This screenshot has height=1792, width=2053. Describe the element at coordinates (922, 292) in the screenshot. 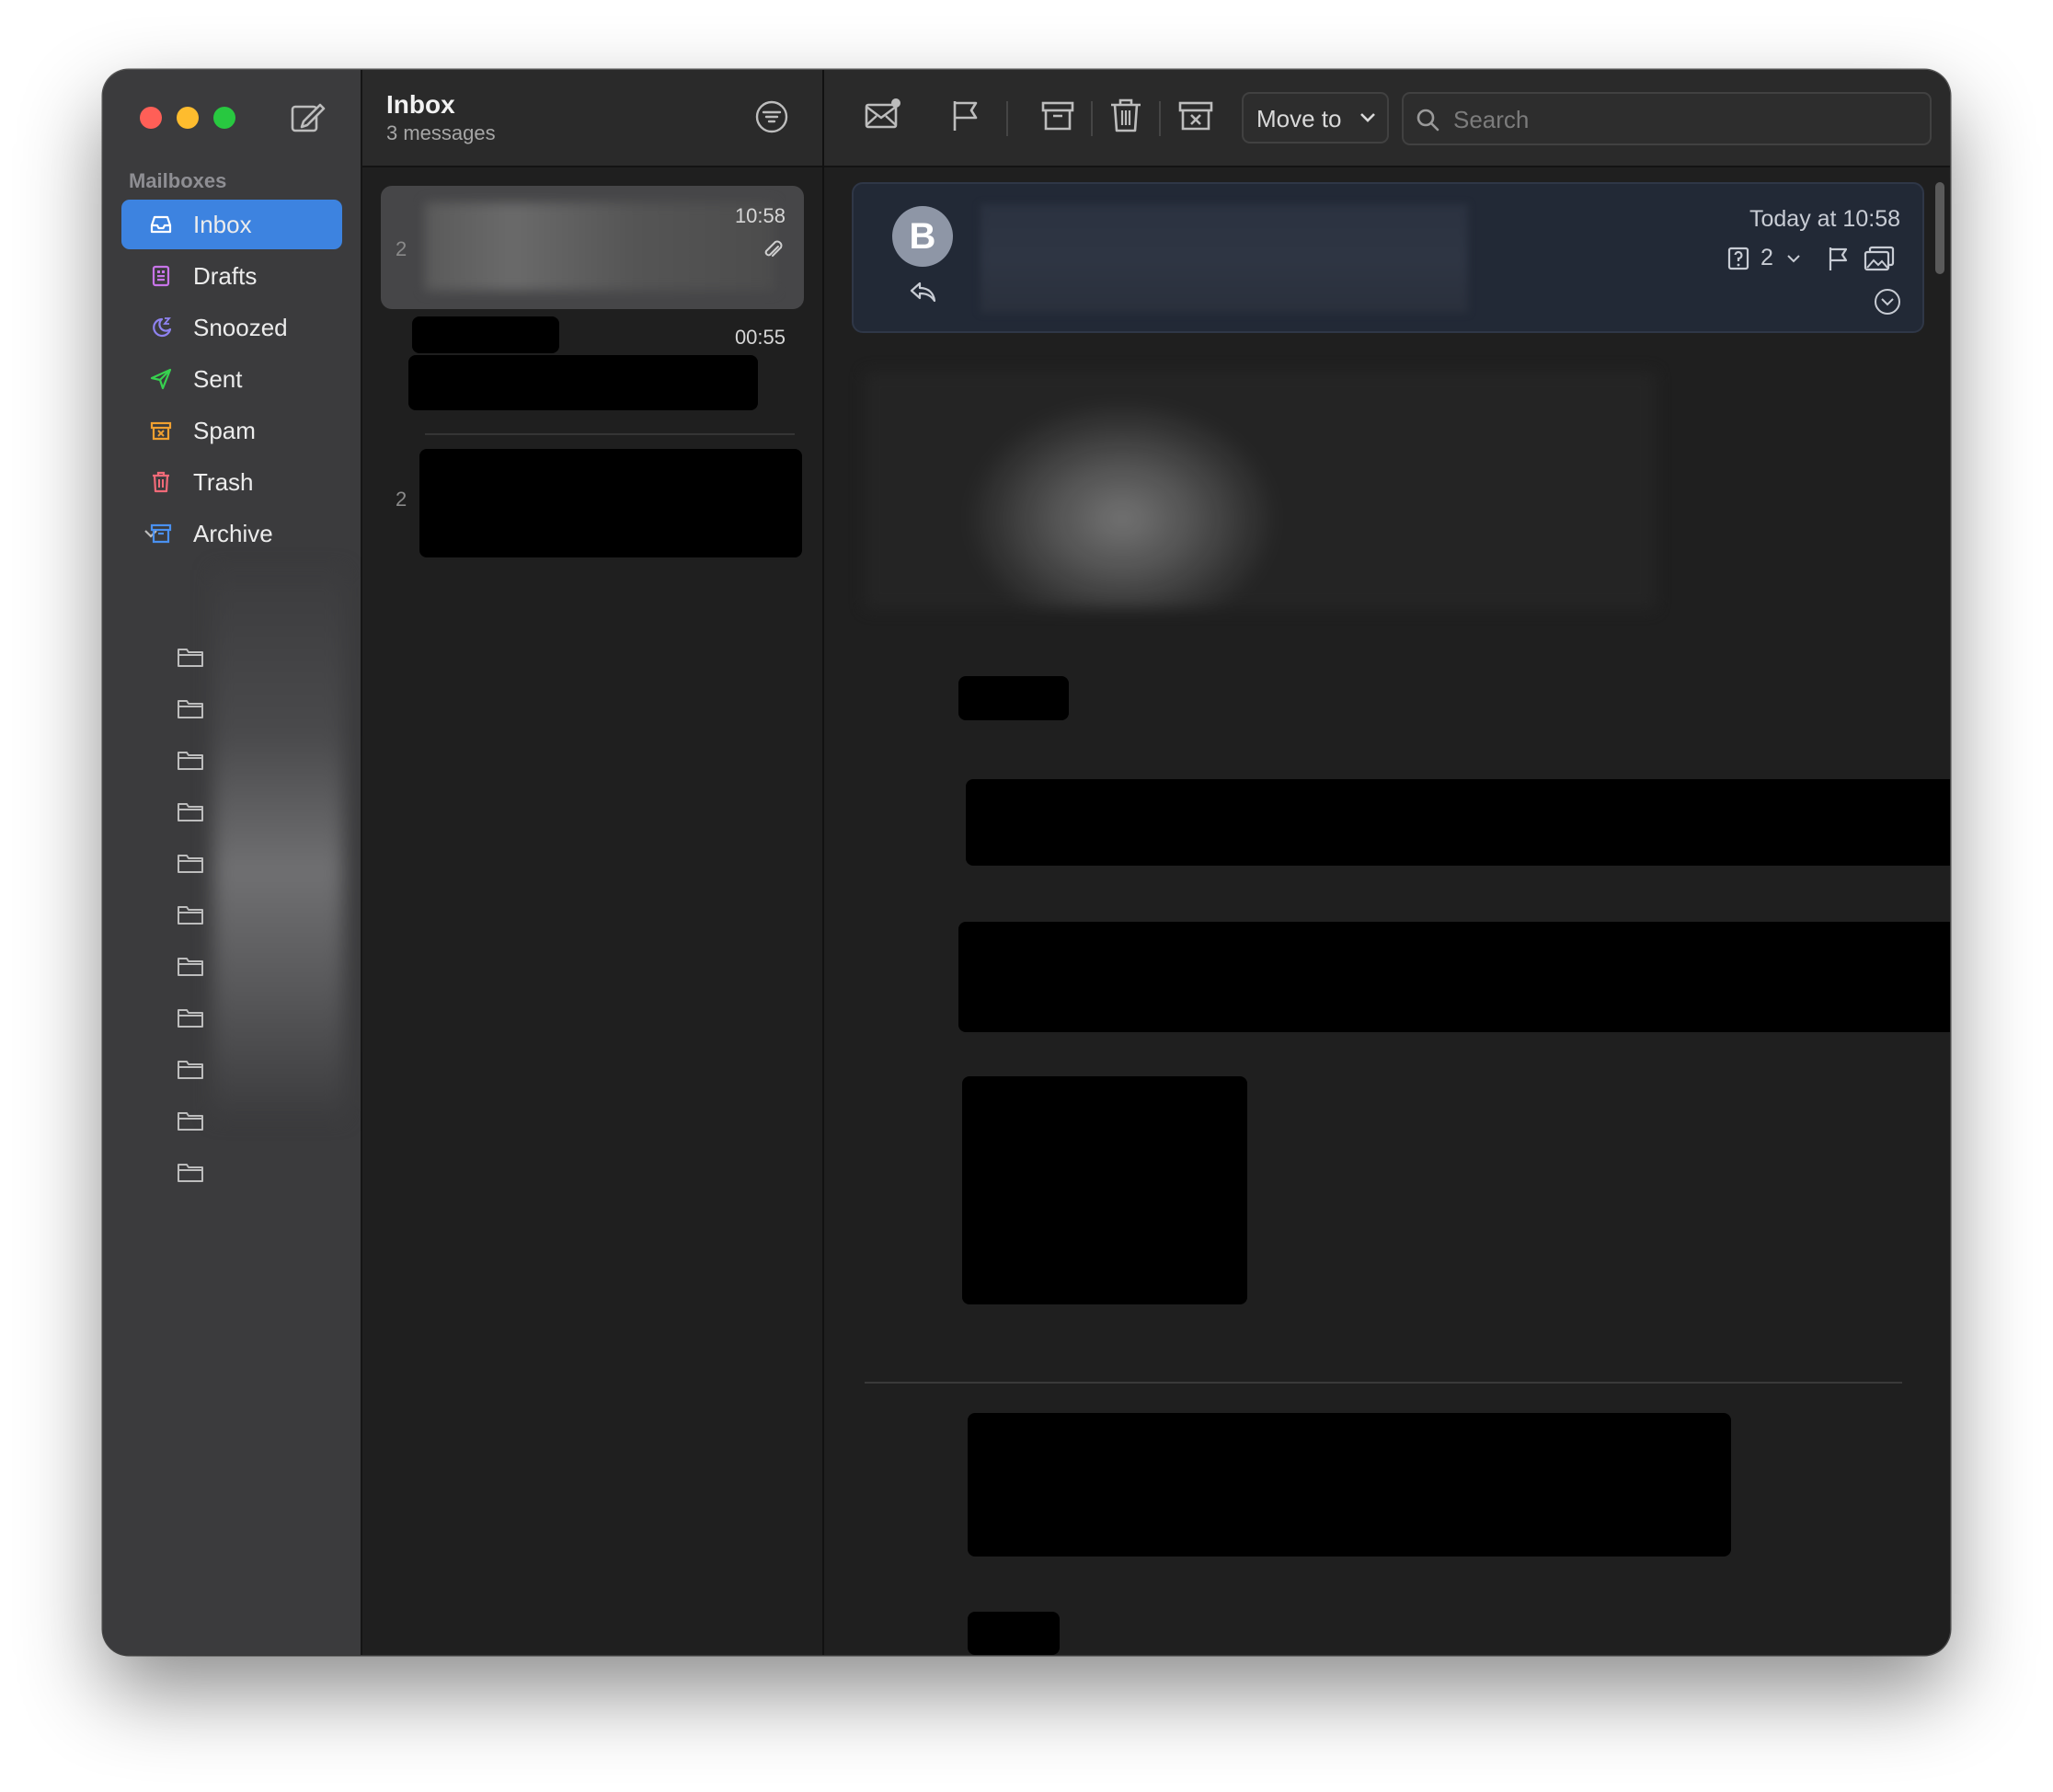

I see `reply-icon` at that location.